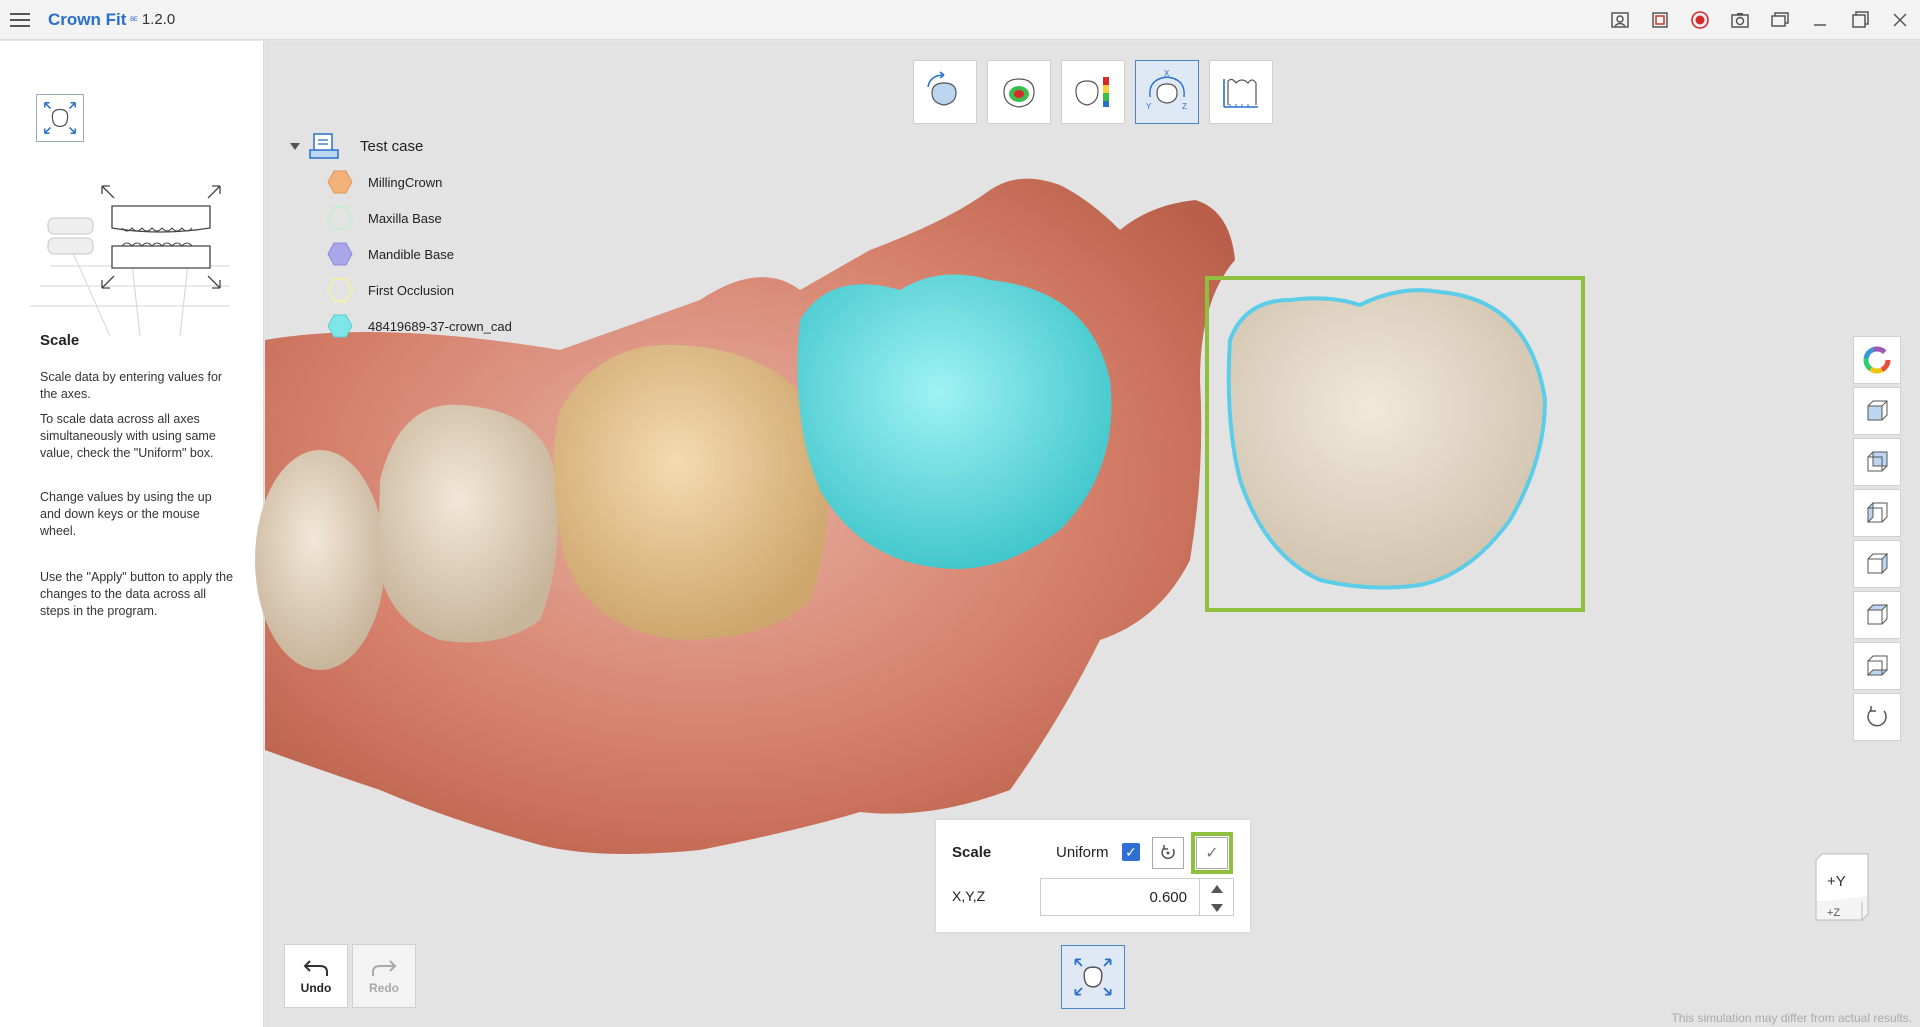 This screenshot has width=1920, height=1027. I want to click on xyz-label: X,Y,Z, so click(969, 896).